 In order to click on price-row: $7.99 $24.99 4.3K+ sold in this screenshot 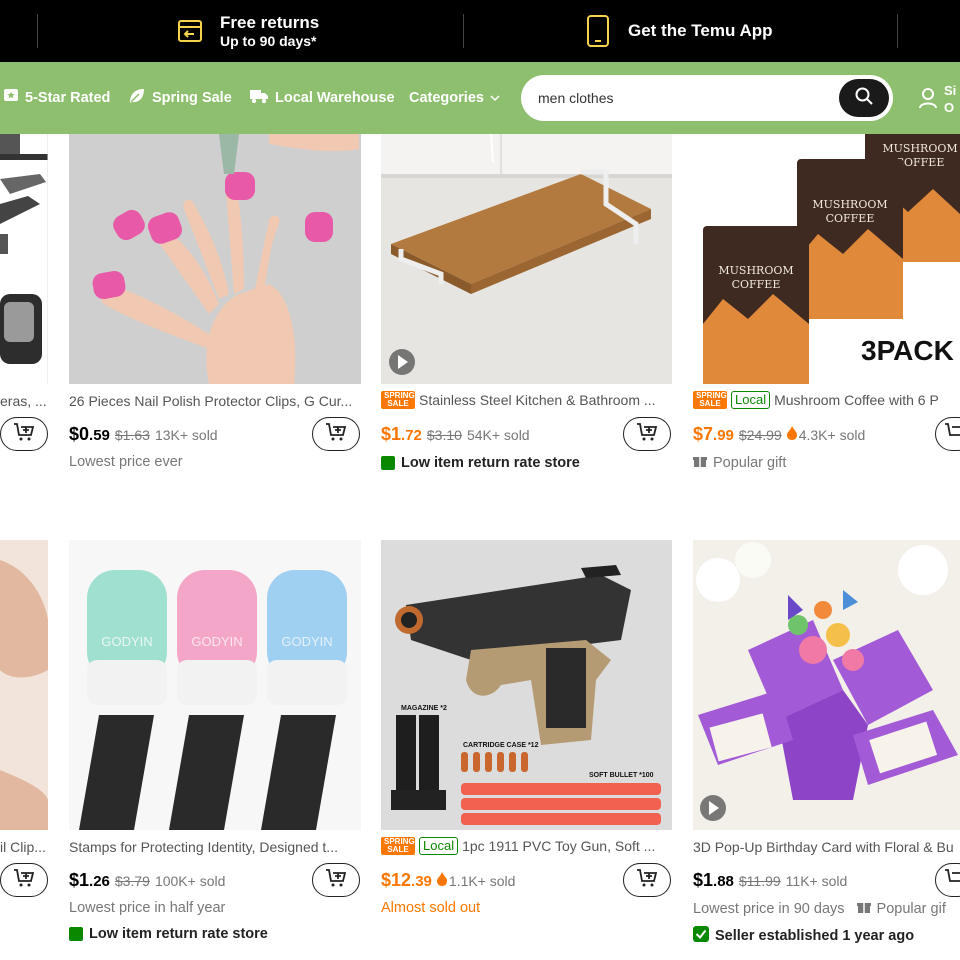, I will do `click(779, 434)`.